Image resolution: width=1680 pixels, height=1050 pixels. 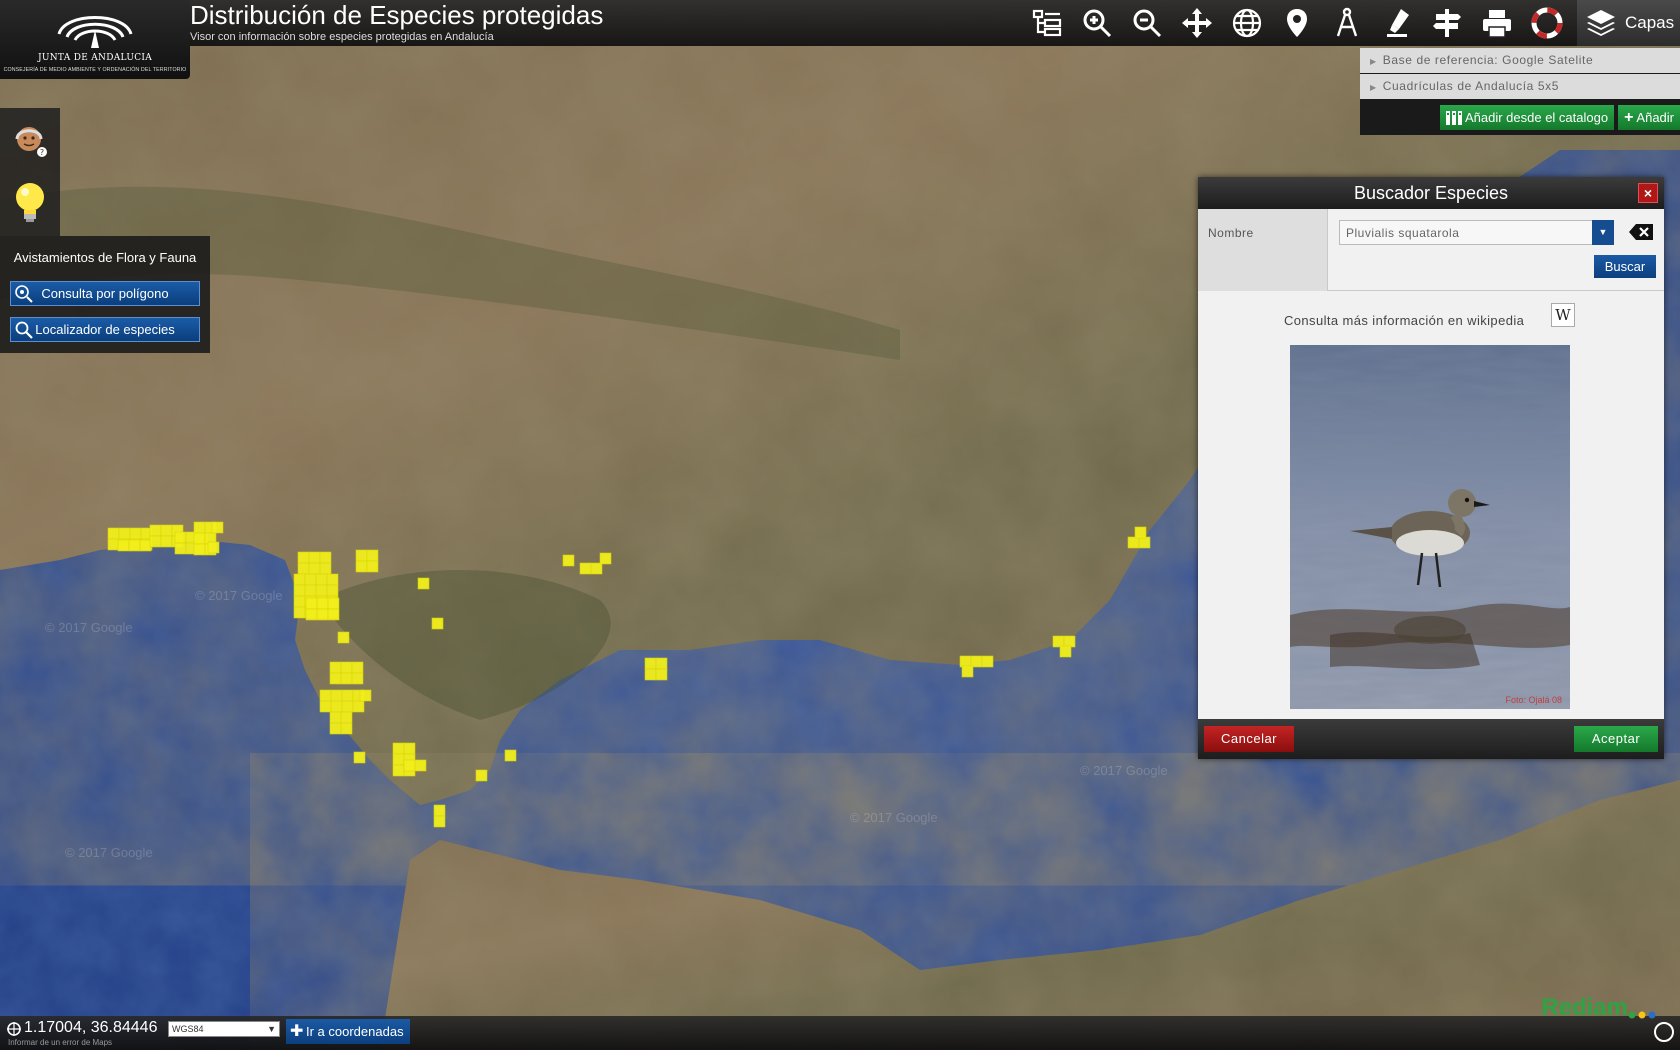 What do you see at coordinates (1616, 739) in the screenshot?
I see `accept-button: Aceptar` at bounding box center [1616, 739].